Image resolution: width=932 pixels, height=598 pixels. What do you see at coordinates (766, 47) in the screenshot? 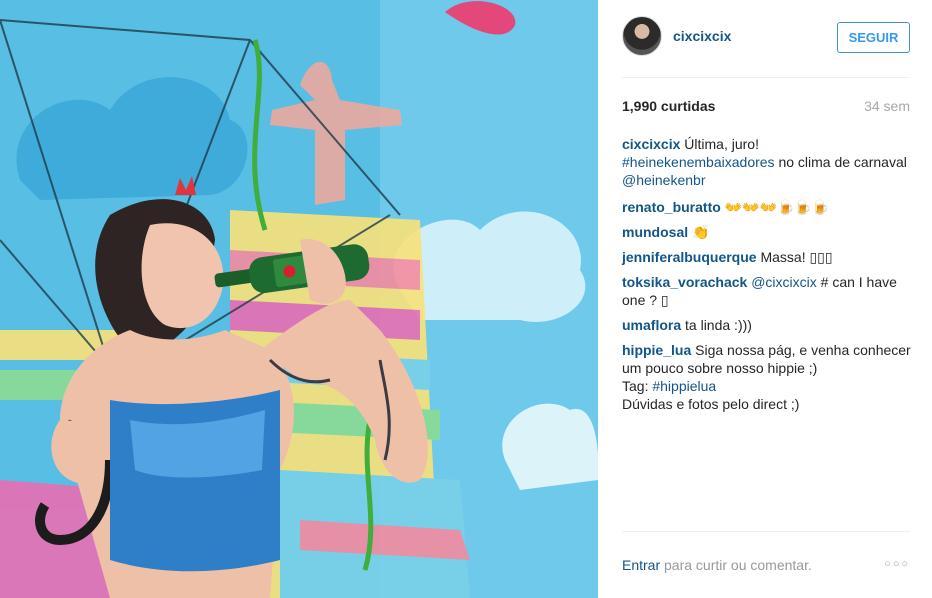
I see `post-header: cixcixcix SEGUIR` at bounding box center [766, 47].